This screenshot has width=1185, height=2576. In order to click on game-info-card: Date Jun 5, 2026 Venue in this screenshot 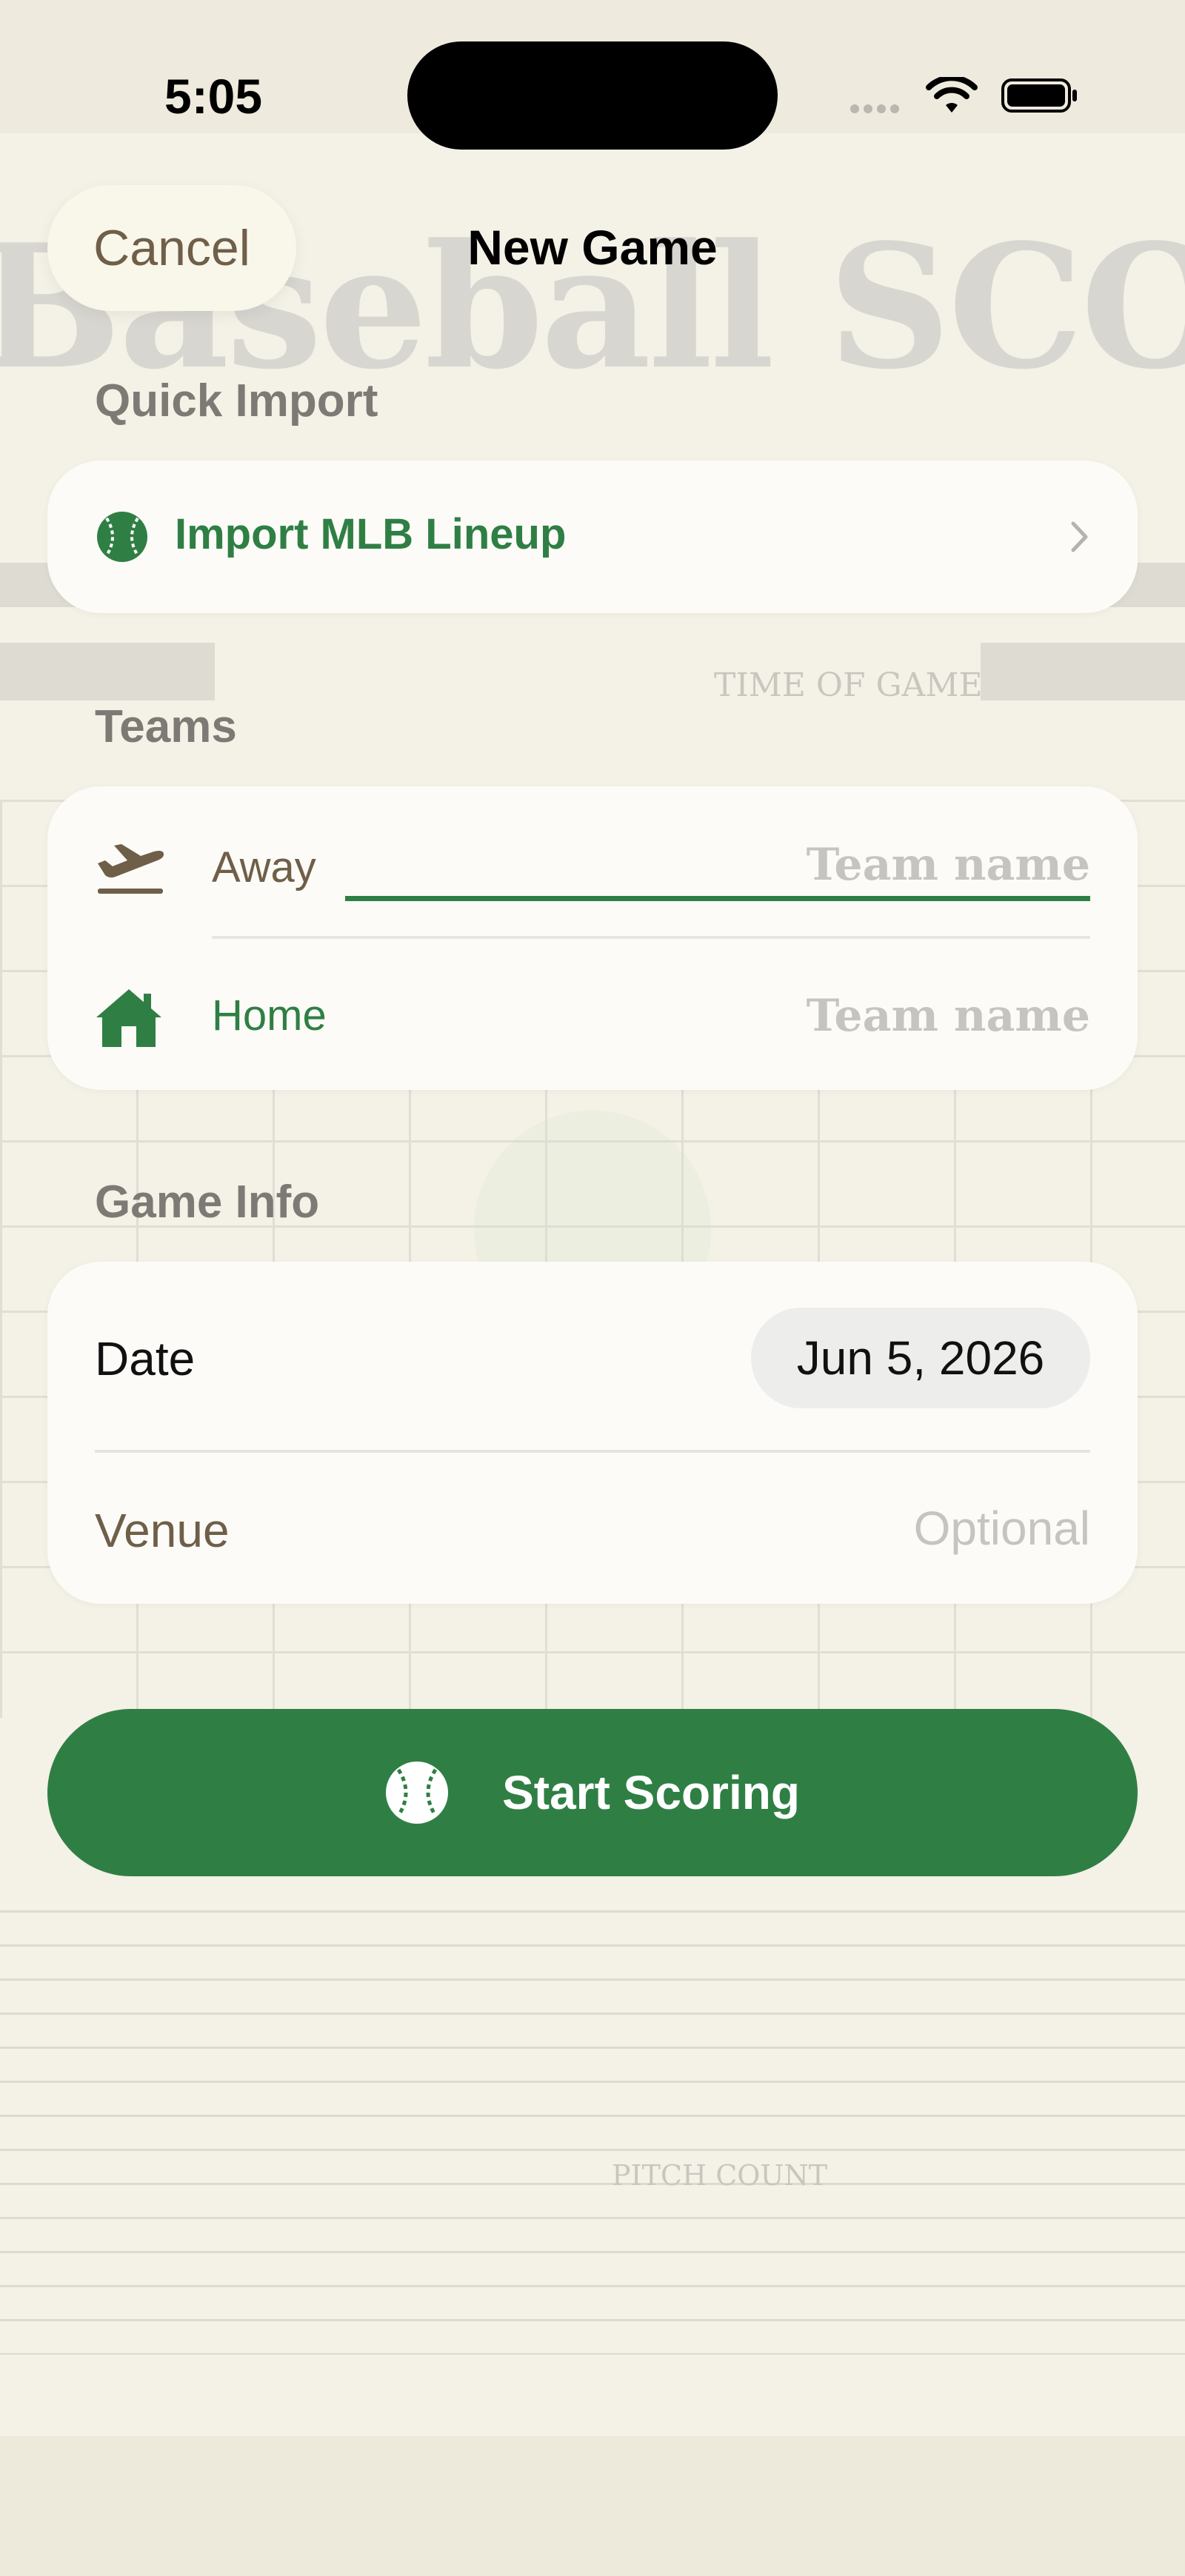, I will do `click(592, 1433)`.